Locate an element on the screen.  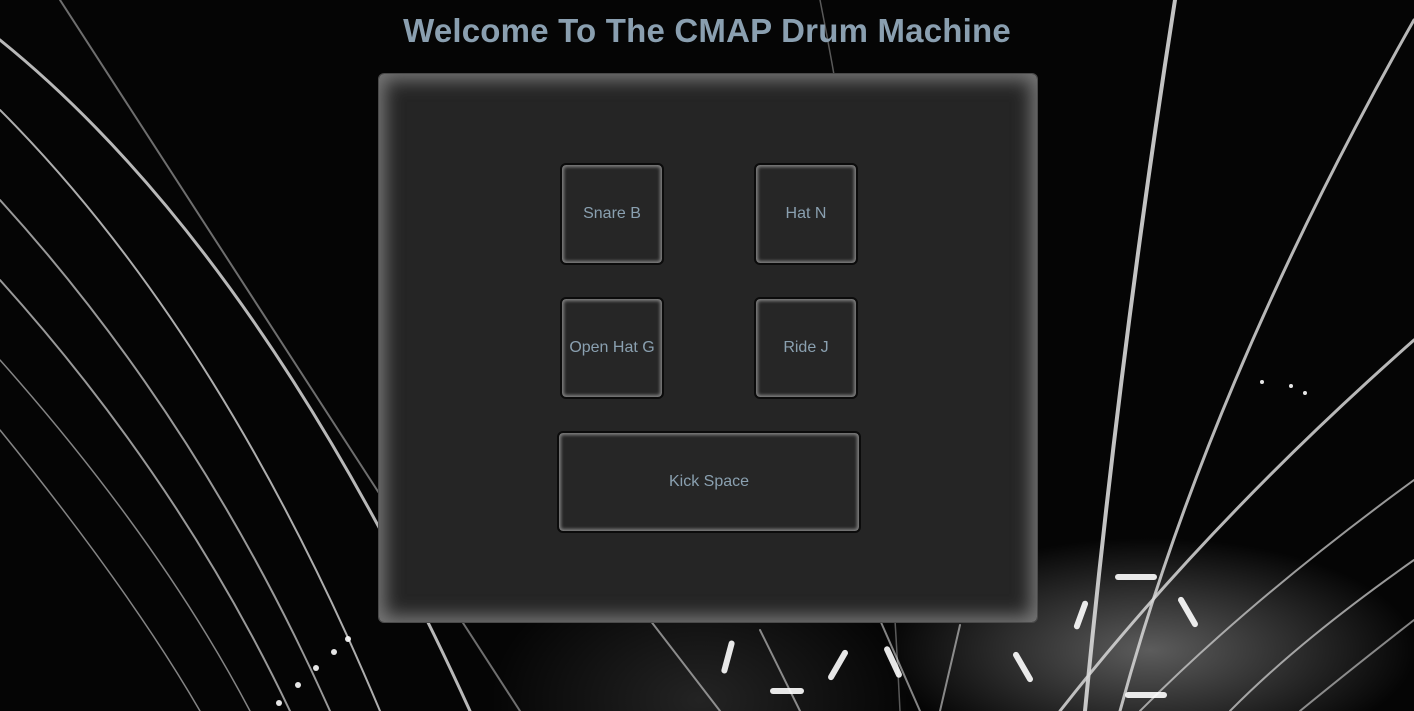
drum-pad-kick: Kick Space is located at coordinates (709, 482).